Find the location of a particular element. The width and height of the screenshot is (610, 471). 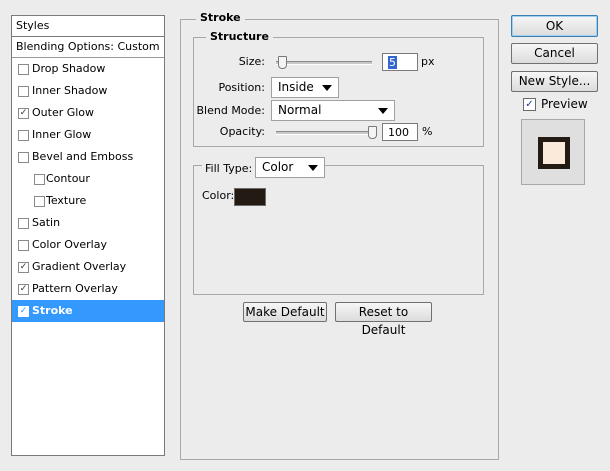

size-unit: px is located at coordinates (428, 61).